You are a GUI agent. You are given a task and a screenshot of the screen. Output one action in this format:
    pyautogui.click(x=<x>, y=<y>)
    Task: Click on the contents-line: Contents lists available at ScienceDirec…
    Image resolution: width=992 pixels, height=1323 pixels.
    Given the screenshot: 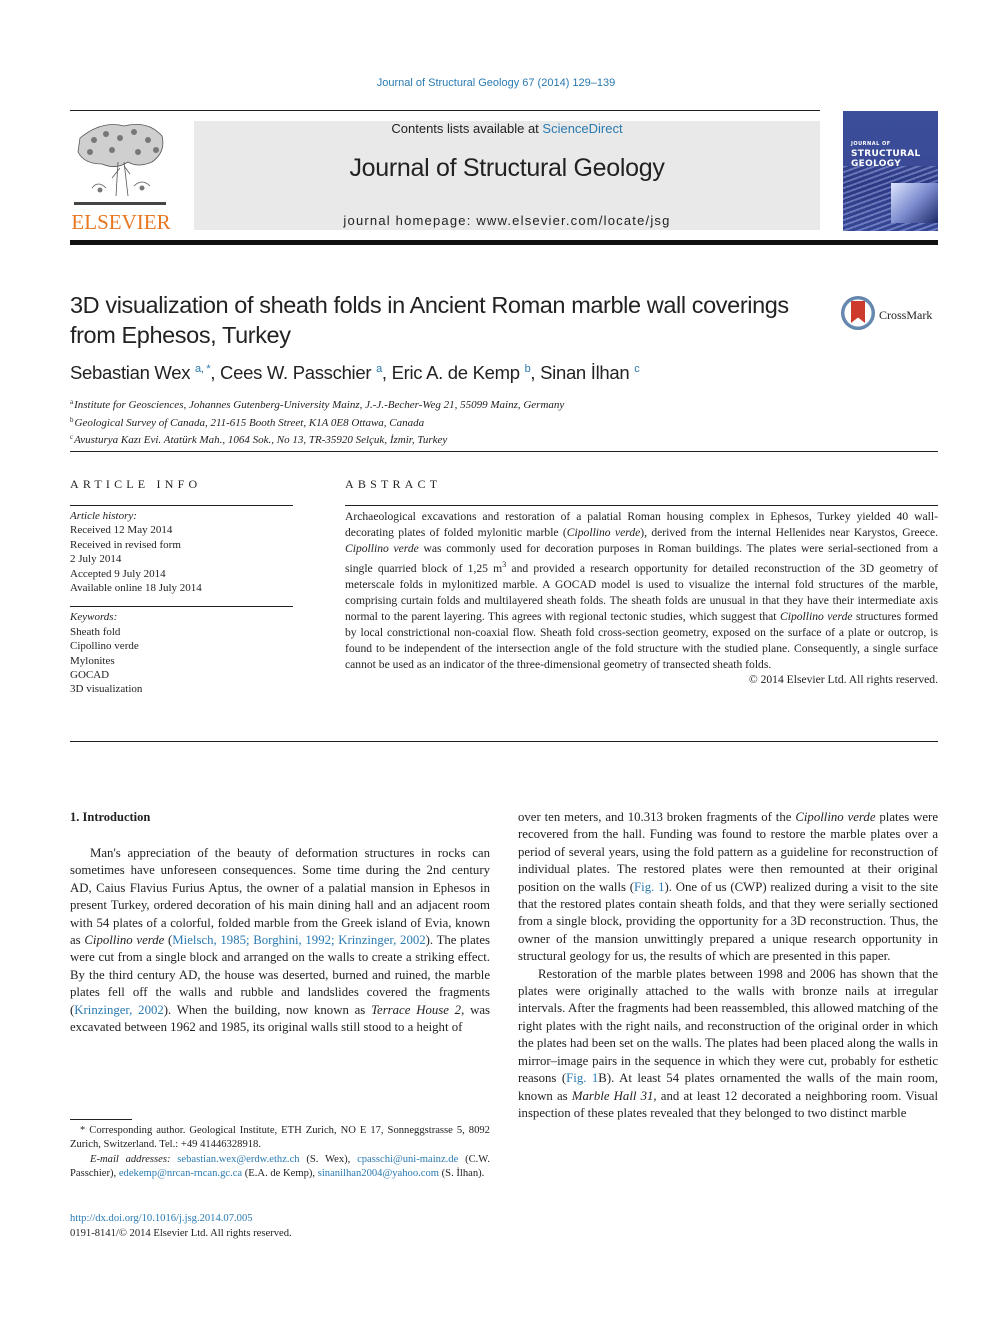 What is the action you would take?
    pyautogui.click(x=507, y=128)
    